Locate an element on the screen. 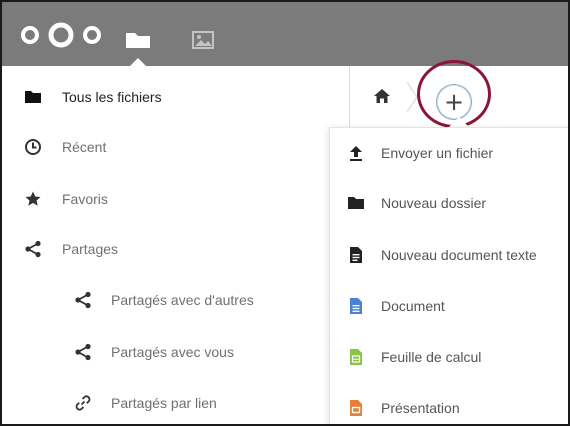  menu-item-label: Nouveau document texte is located at coordinates (459, 255).